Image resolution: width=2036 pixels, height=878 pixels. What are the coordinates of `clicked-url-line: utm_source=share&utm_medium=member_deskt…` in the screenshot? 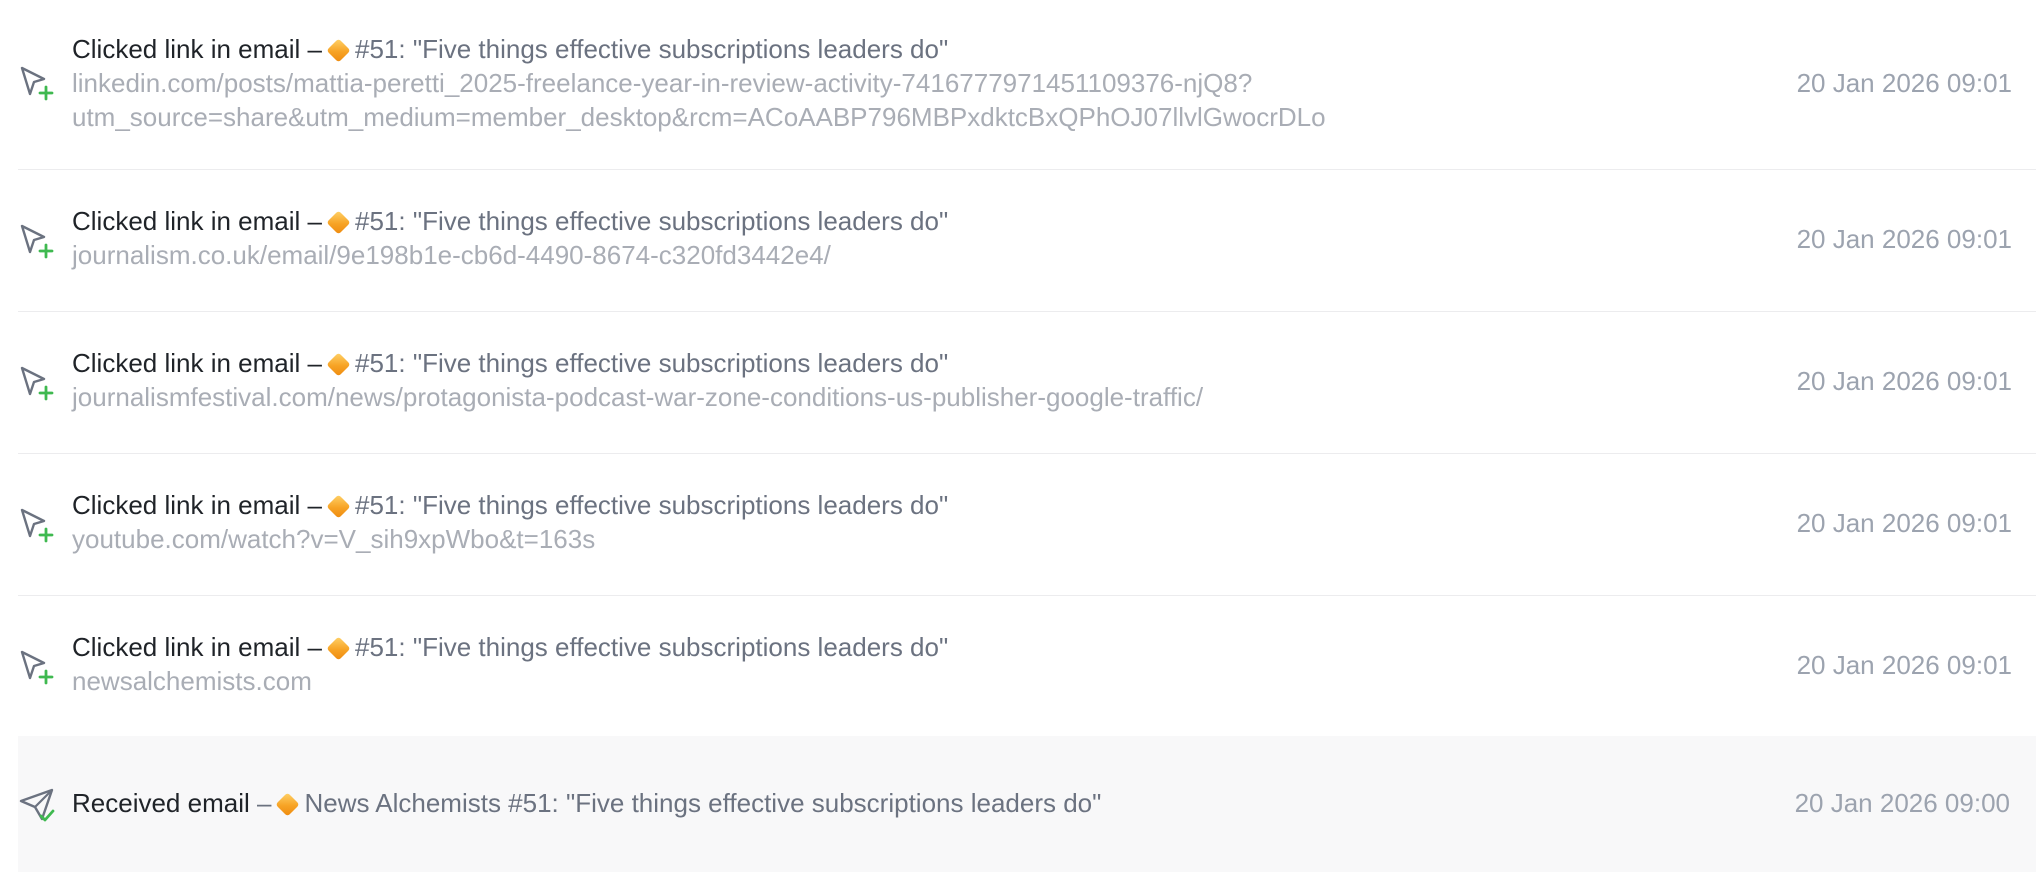 It's located at (699, 117).